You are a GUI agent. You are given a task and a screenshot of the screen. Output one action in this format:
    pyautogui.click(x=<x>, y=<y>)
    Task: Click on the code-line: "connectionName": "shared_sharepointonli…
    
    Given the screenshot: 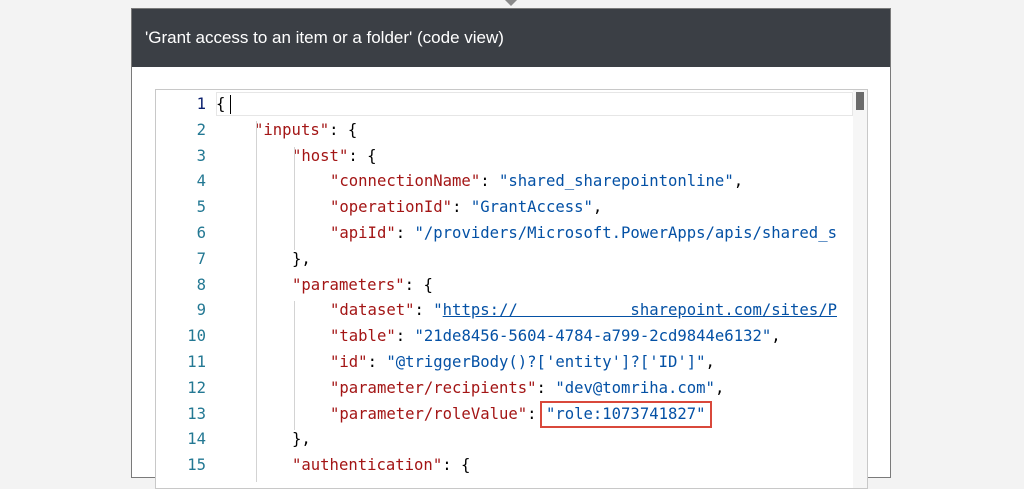 What is the action you would take?
    pyautogui.click(x=598, y=182)
    